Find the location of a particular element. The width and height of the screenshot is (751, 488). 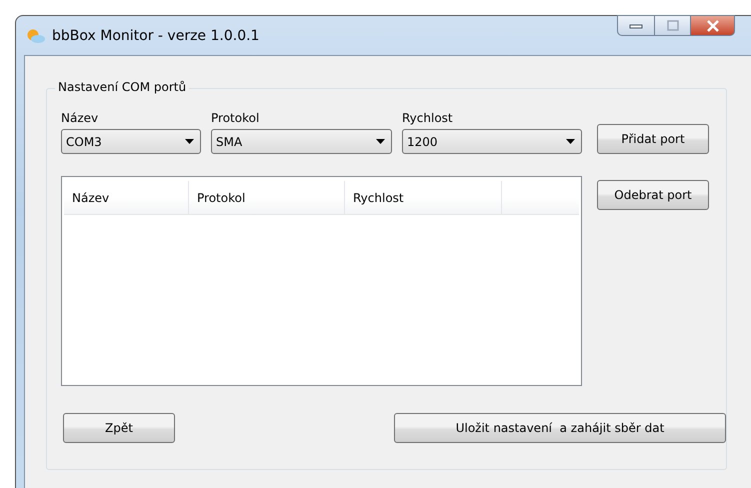

dropdown: SMA is located at coordinates (301, 141).